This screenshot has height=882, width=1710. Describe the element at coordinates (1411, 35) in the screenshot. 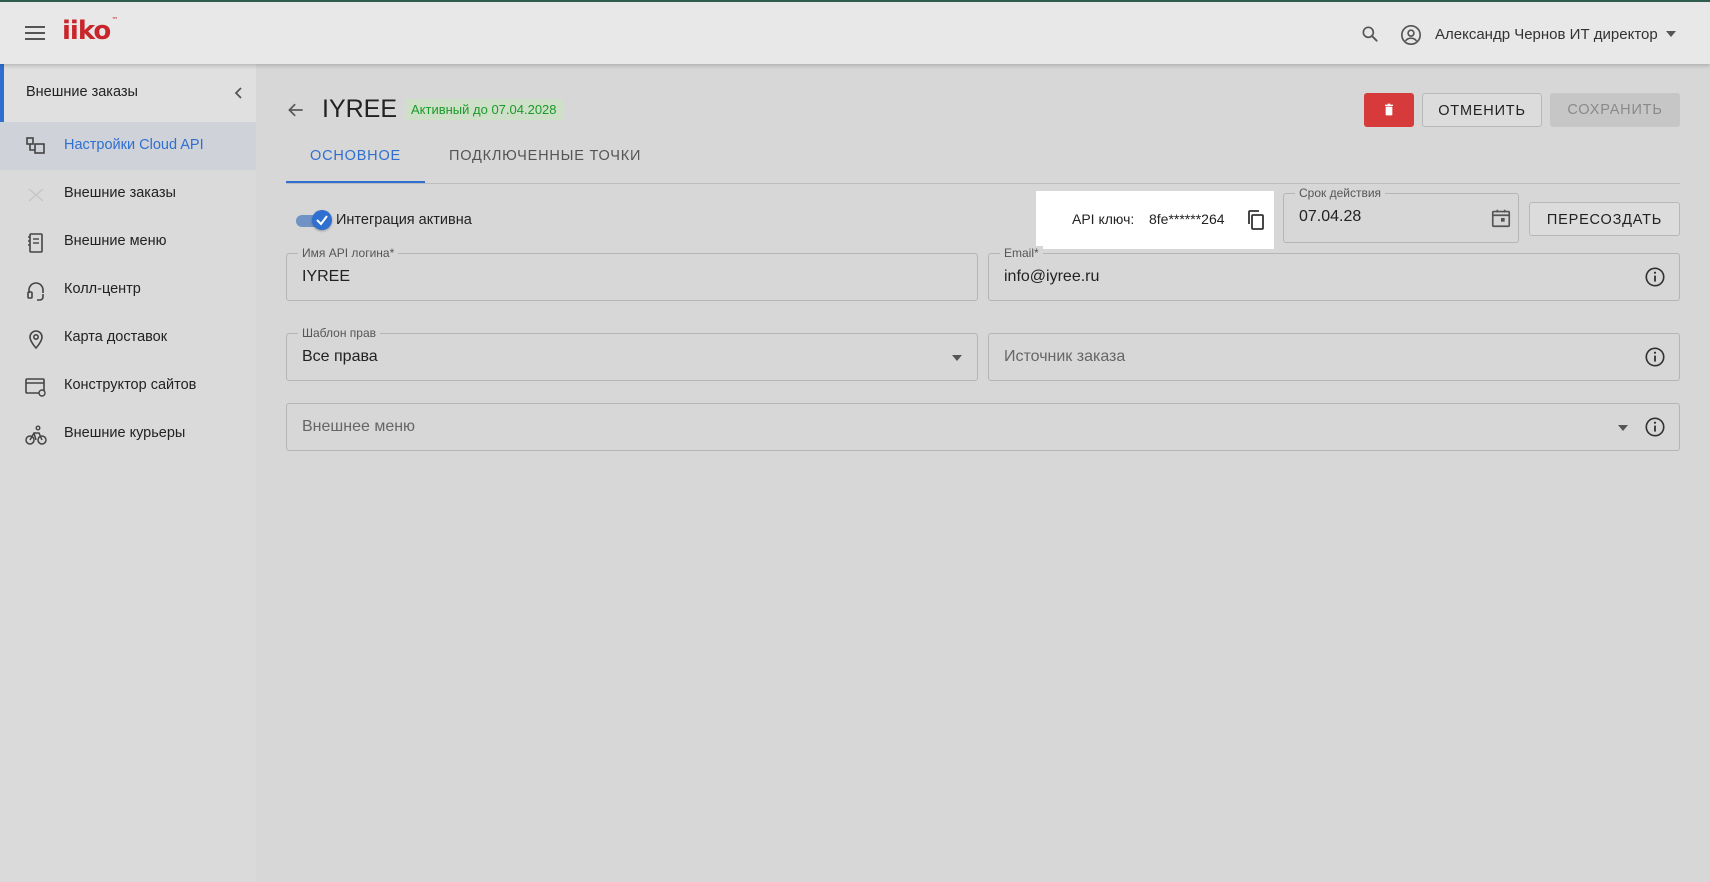

I see `account-circle-icon` at that location.